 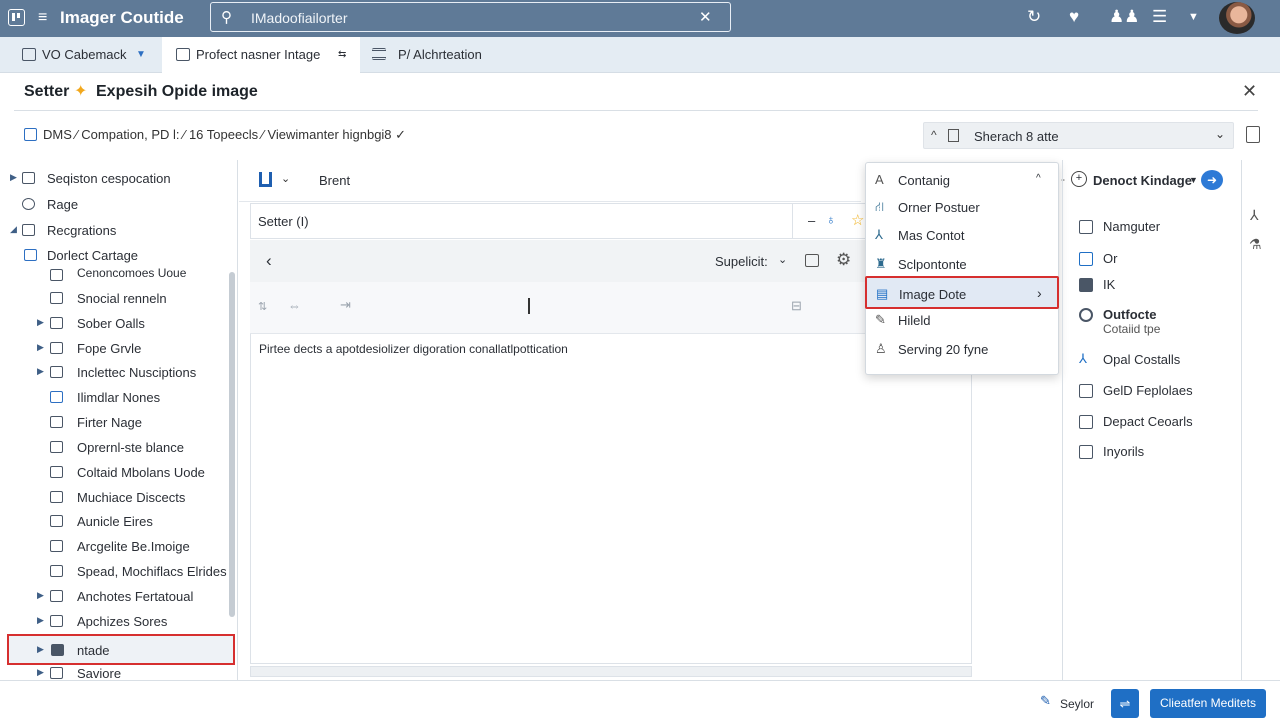 What do you see at coordinates (116, 179) in the screenshot?
I see `tree-item: ▶ Seqiston cespocation` at bounding box center [116, 179].